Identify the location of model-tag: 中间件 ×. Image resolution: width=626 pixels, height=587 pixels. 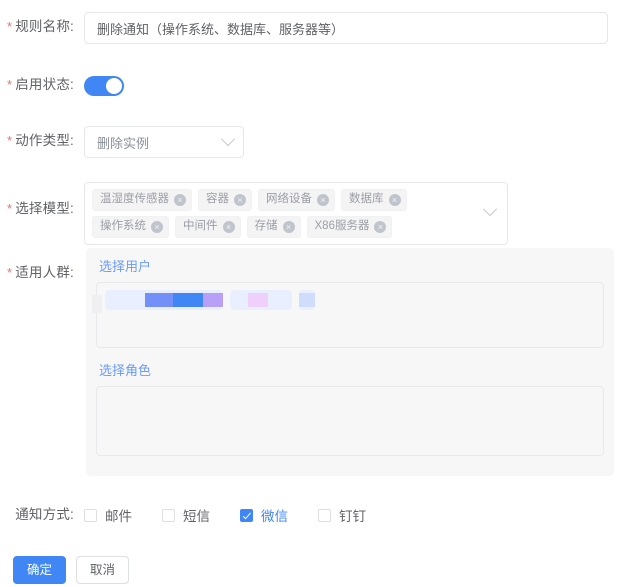
(208, 227).